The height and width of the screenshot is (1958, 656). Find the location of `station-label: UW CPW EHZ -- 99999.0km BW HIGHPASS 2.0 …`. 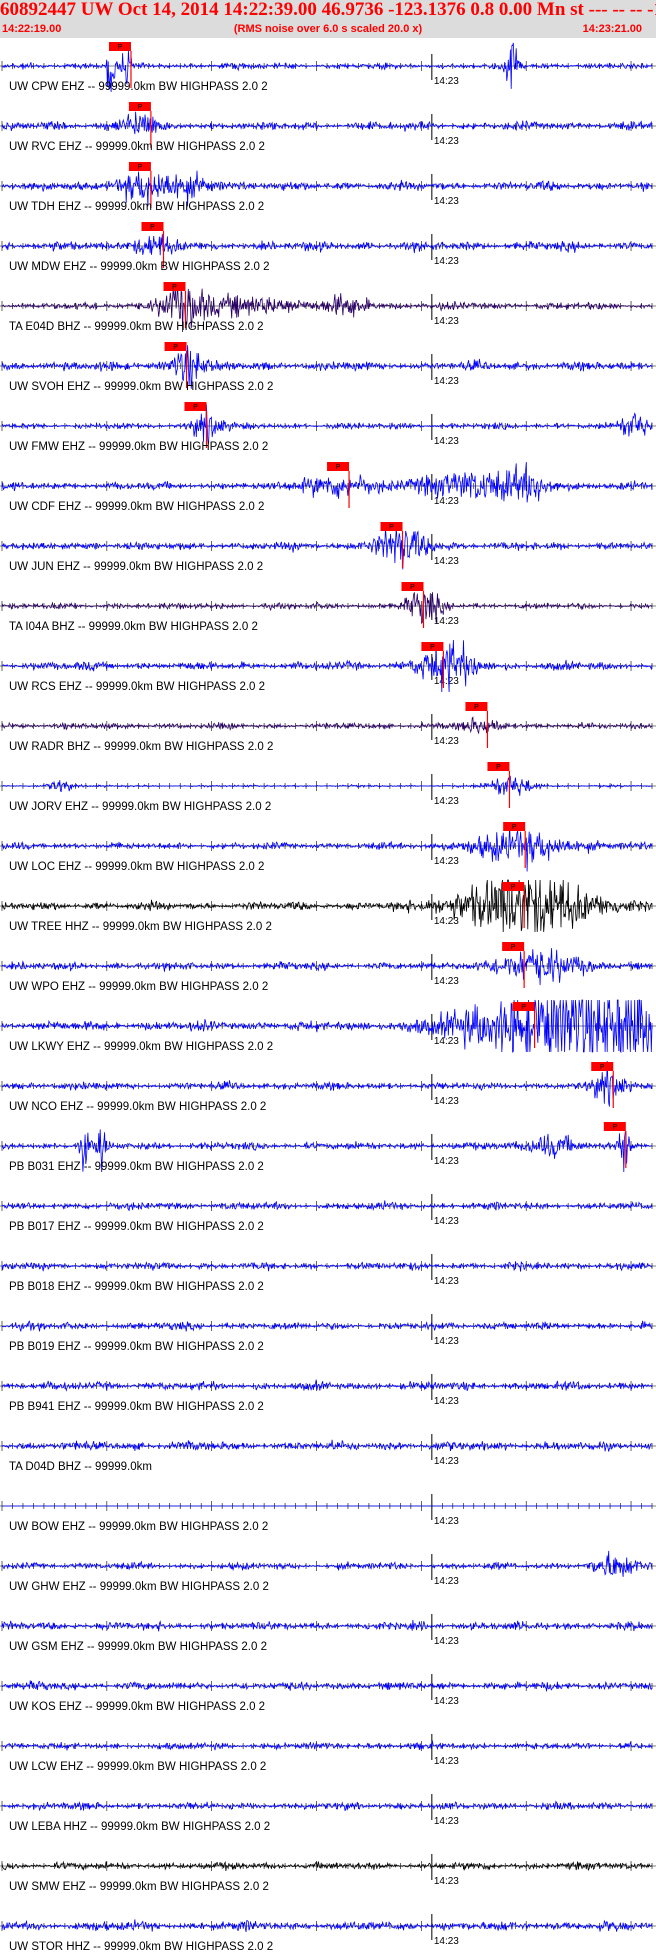

station-label: UW CPW EHZ -- 99999.0km BW HIGHPASS 2.0 … is located at coordinates (138, 87).